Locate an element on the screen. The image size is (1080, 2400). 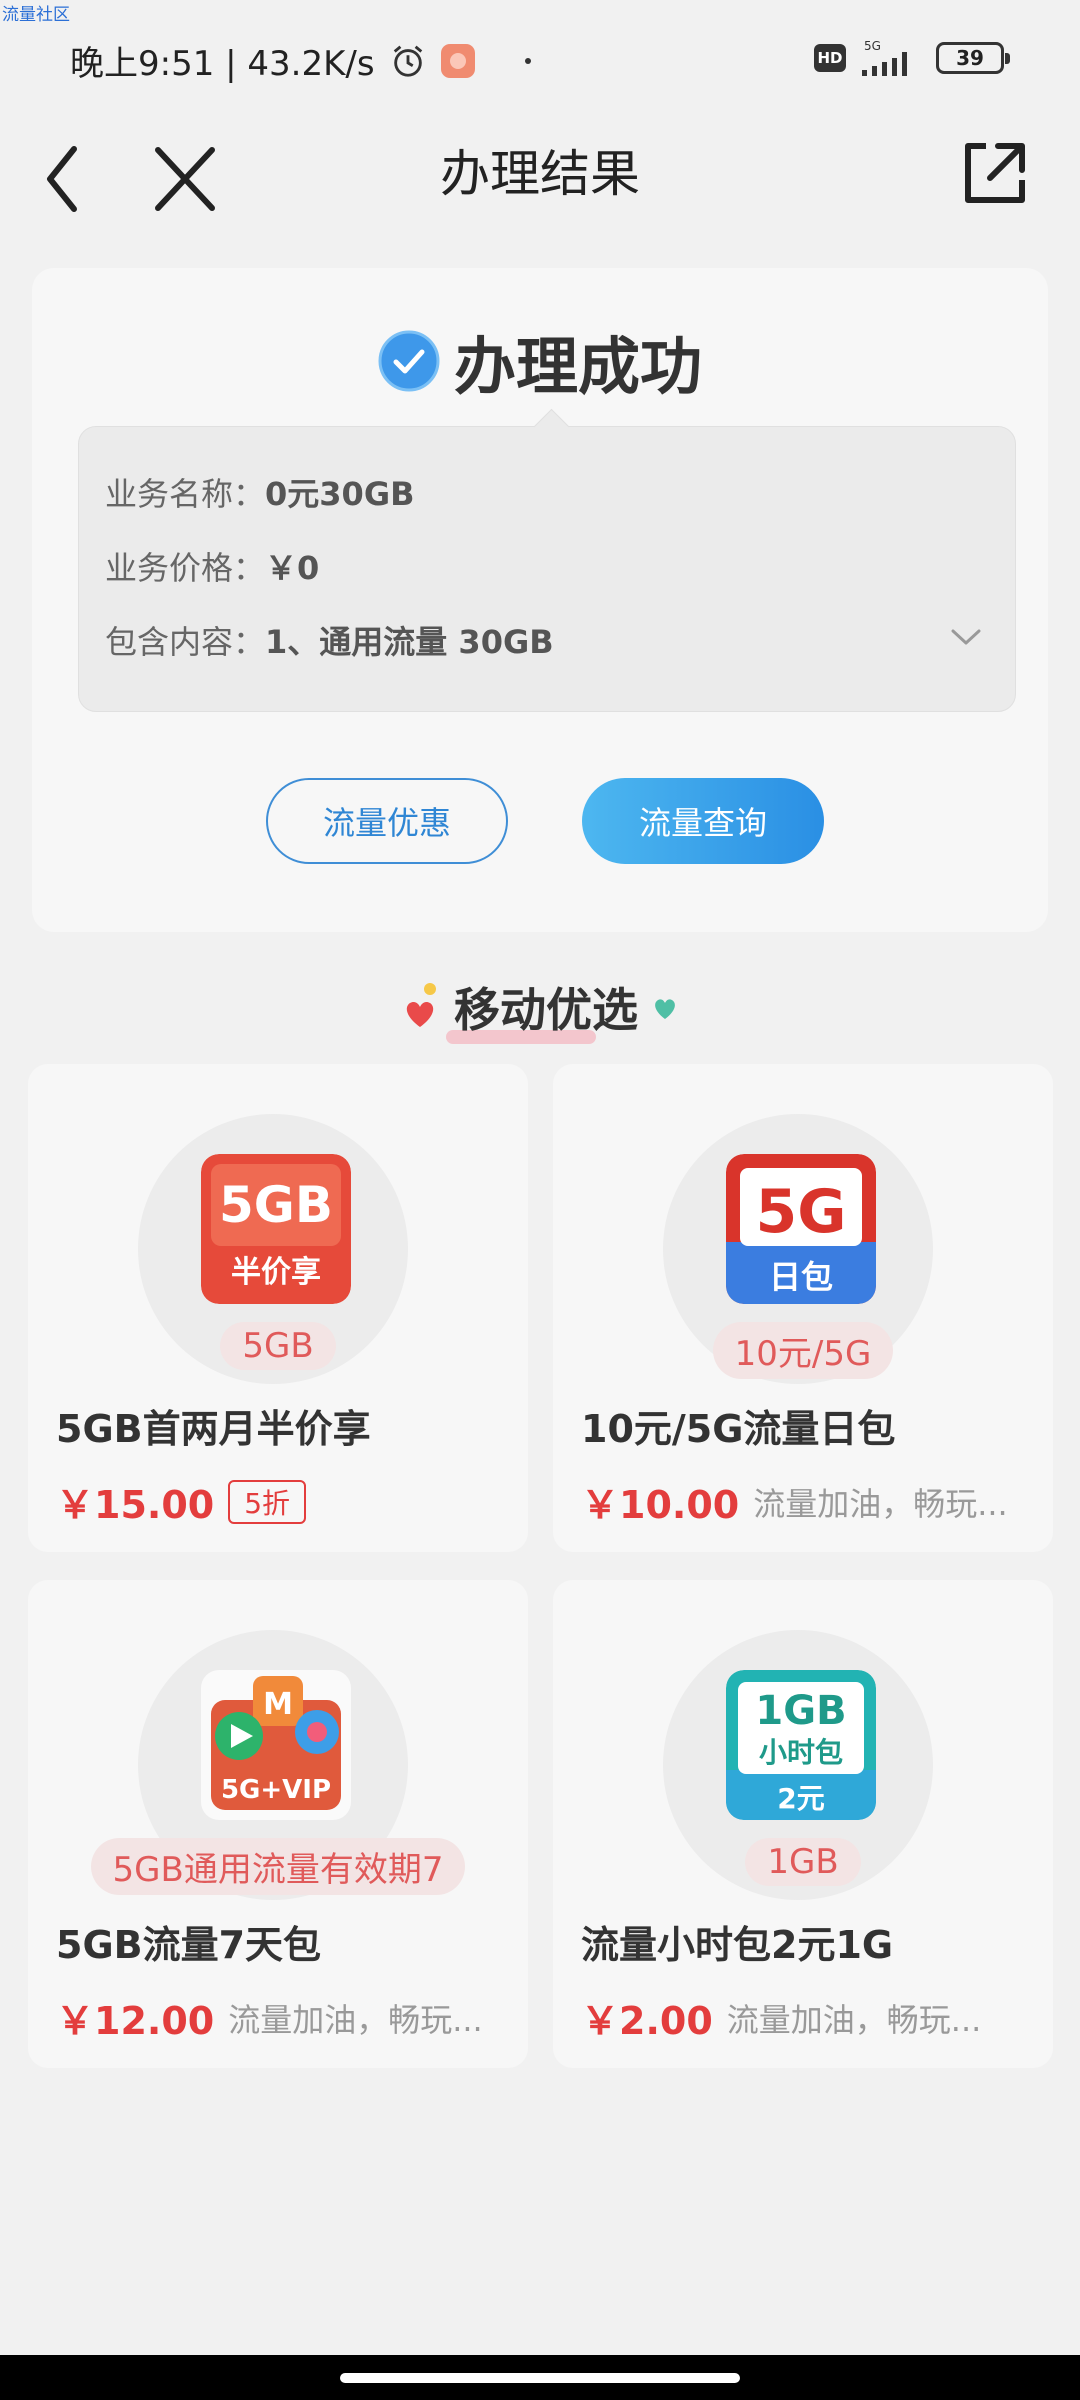
product-5g-daypack-icon: 5G 日包 is located at coordinates (801, 1229).